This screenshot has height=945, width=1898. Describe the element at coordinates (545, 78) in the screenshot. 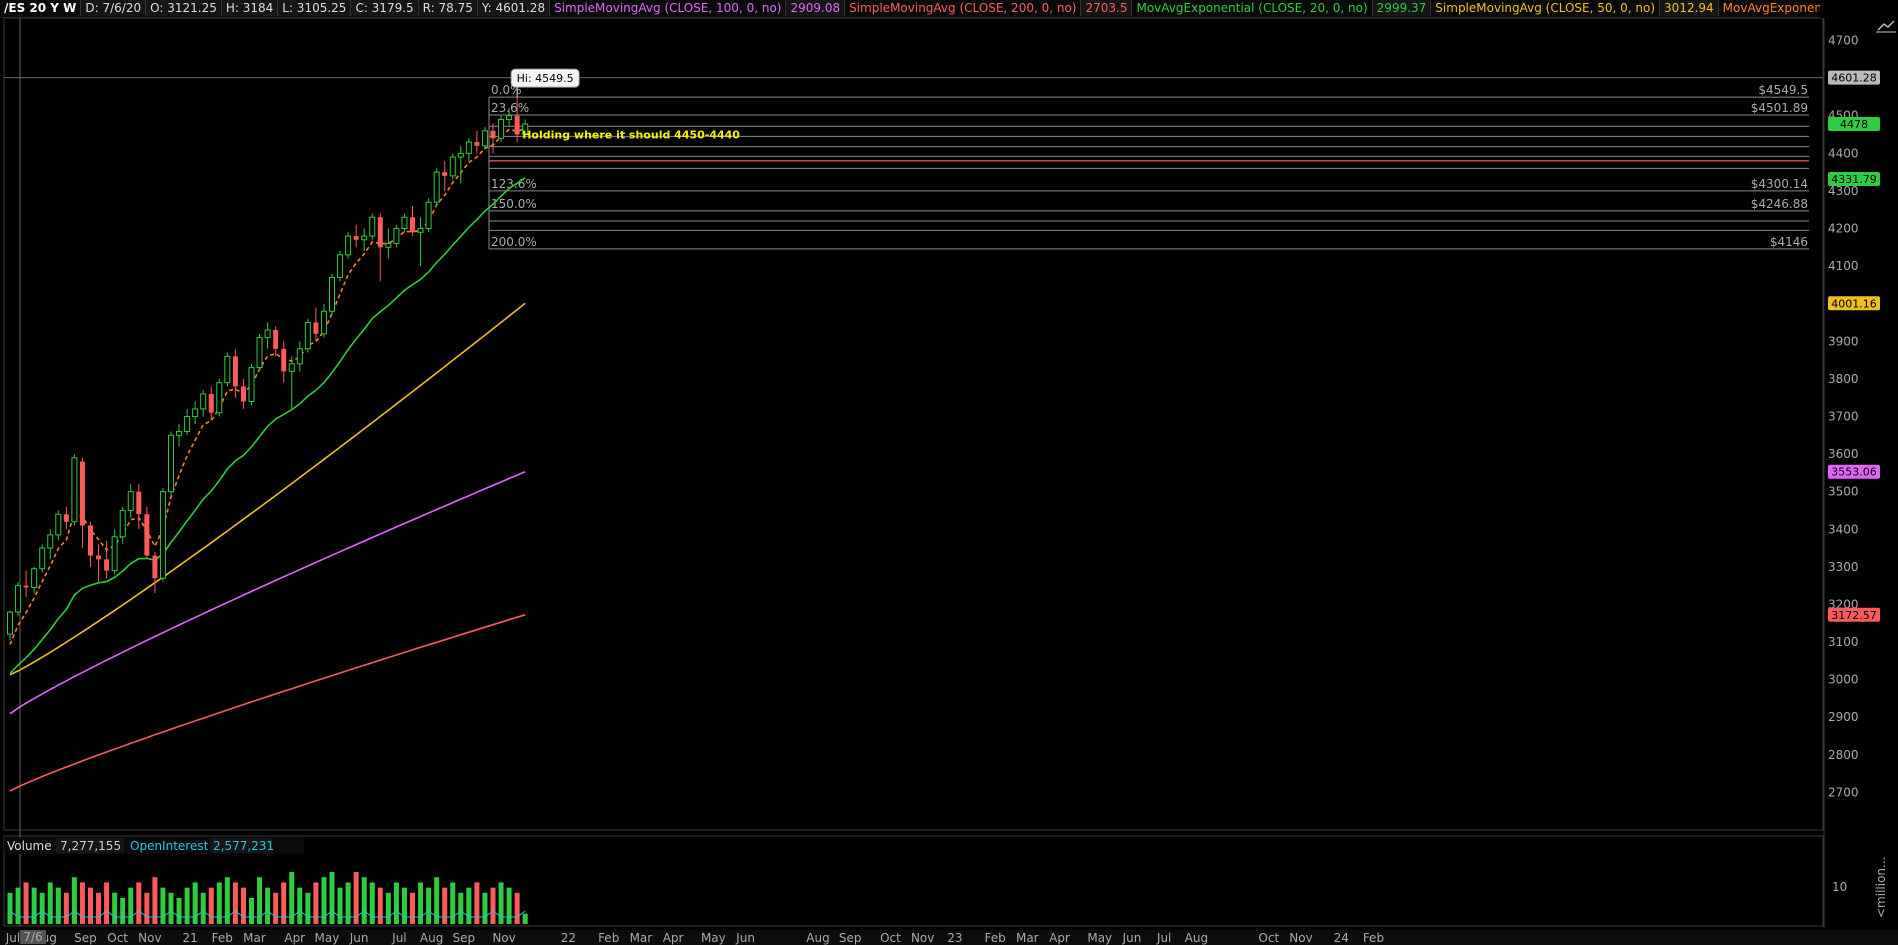

I see `high-callout-label: Hi: 4549.5` at that location.